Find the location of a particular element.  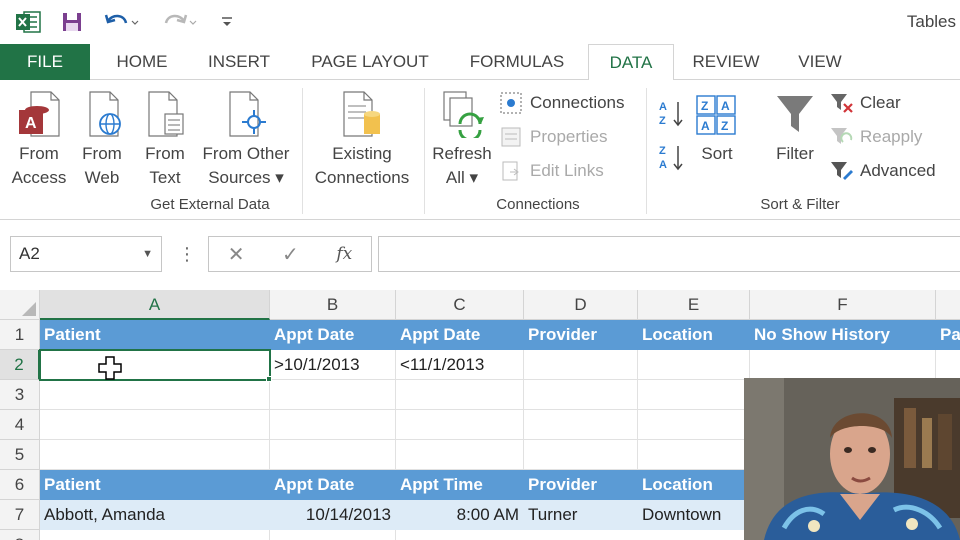

from-web-button: From Web is located at coordinates (102, 140).